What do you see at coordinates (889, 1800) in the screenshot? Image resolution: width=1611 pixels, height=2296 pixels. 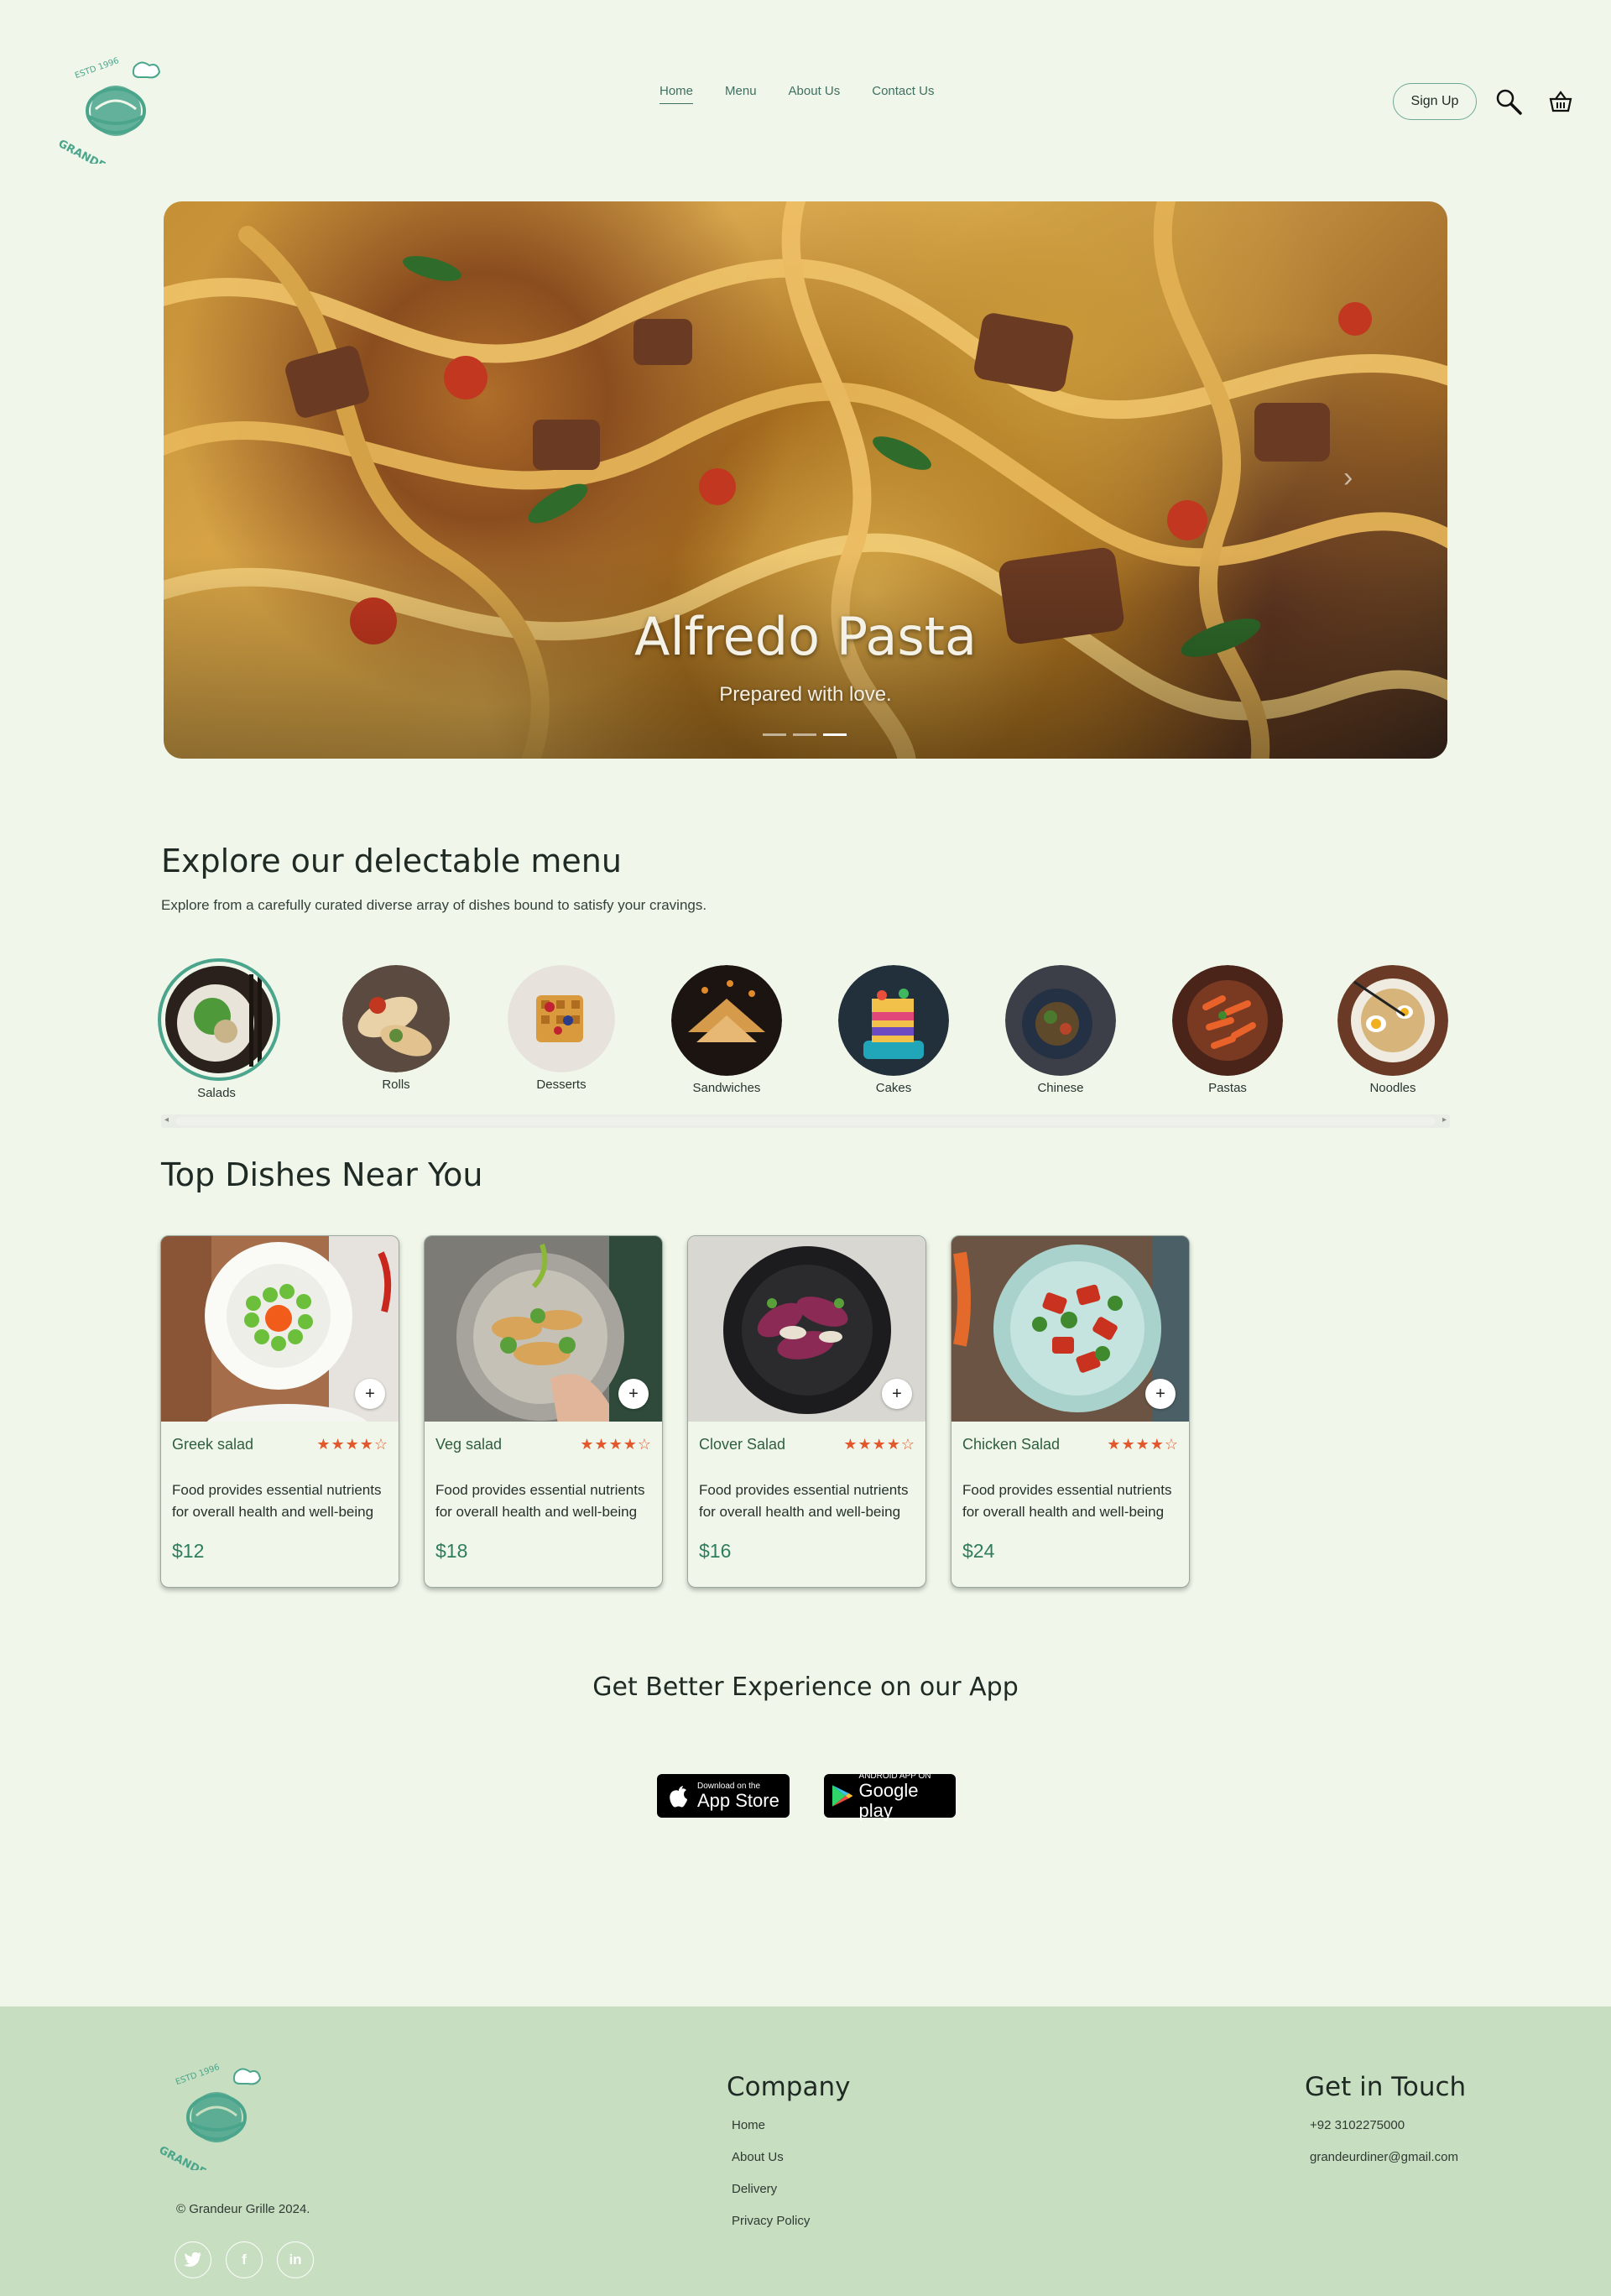 I see `google-play-big-text: Google play` at bounding box center [889, 1800].